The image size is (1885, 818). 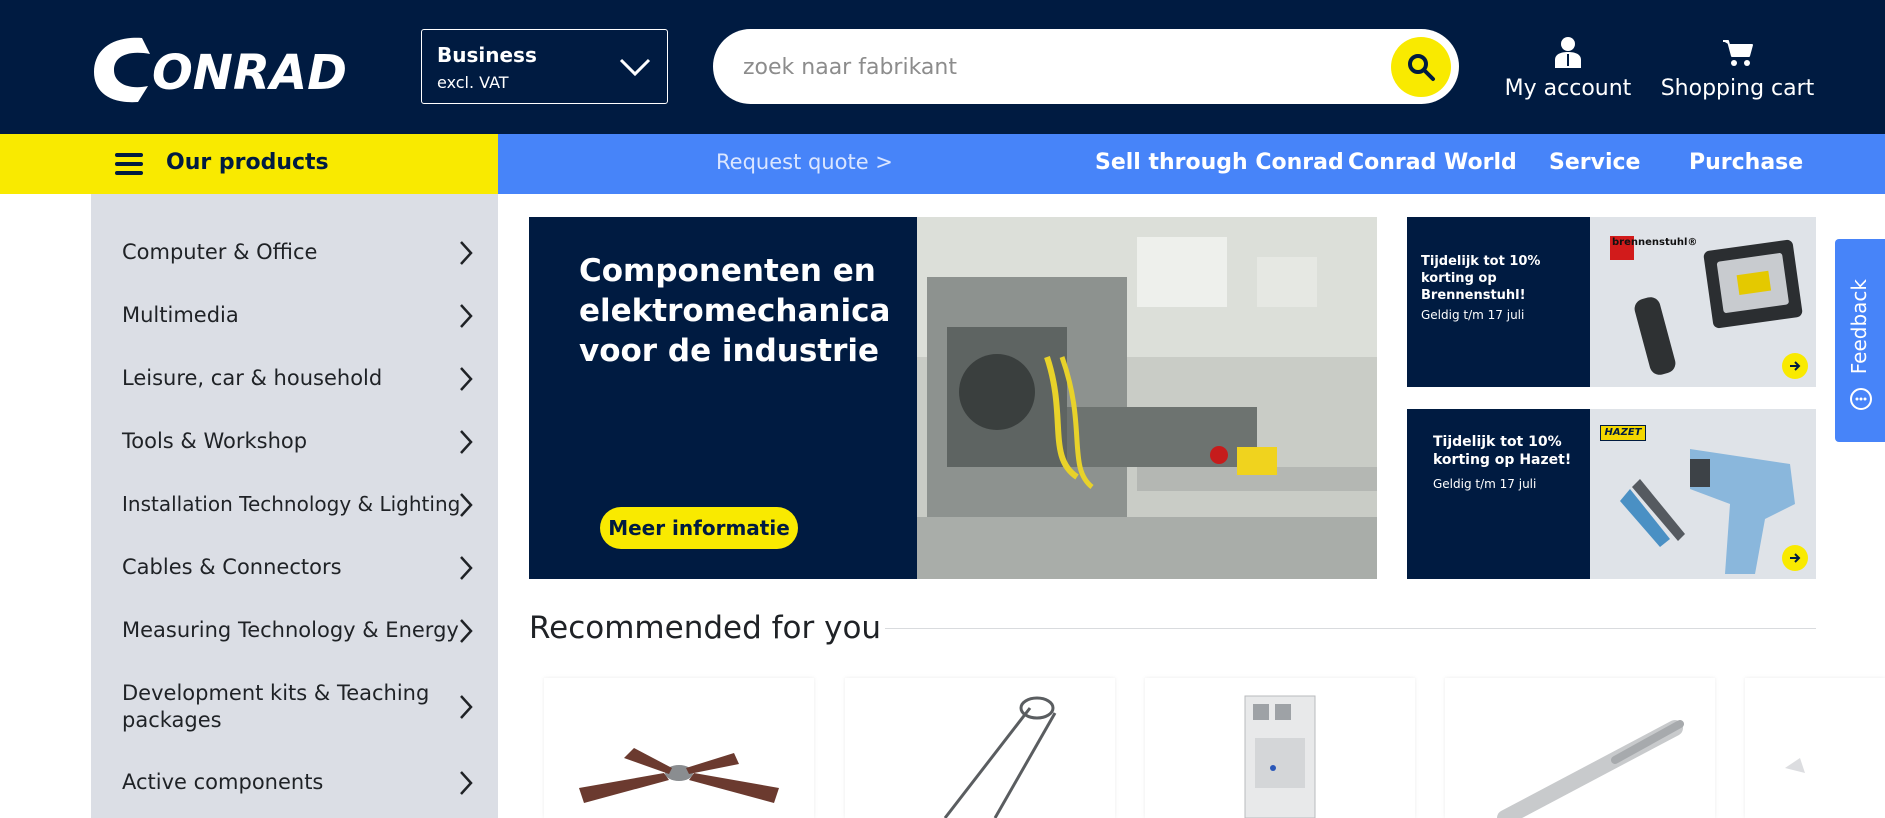 What do you see at coordinates (1703, 302) in the screenshot?
I see `promo-product-image: brennenstuhl®` at bounding box center [1703, 302].